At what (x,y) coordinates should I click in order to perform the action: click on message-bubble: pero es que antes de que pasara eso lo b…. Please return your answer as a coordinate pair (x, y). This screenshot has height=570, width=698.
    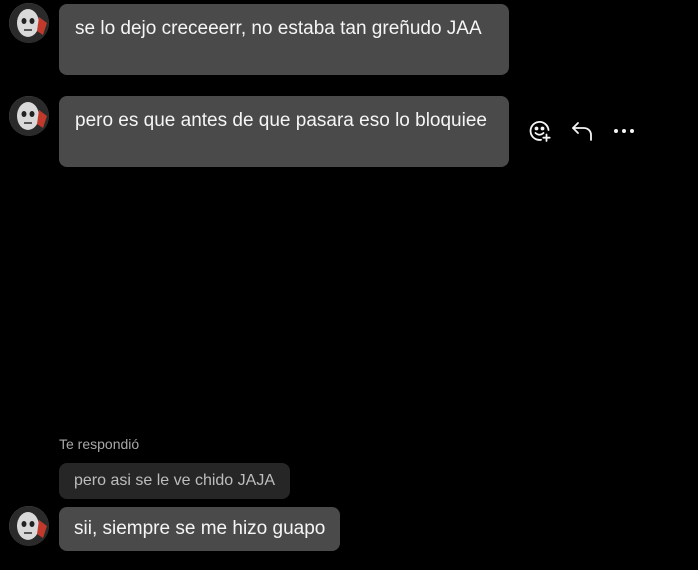
    Looking at the image, I should click on (284, 131).